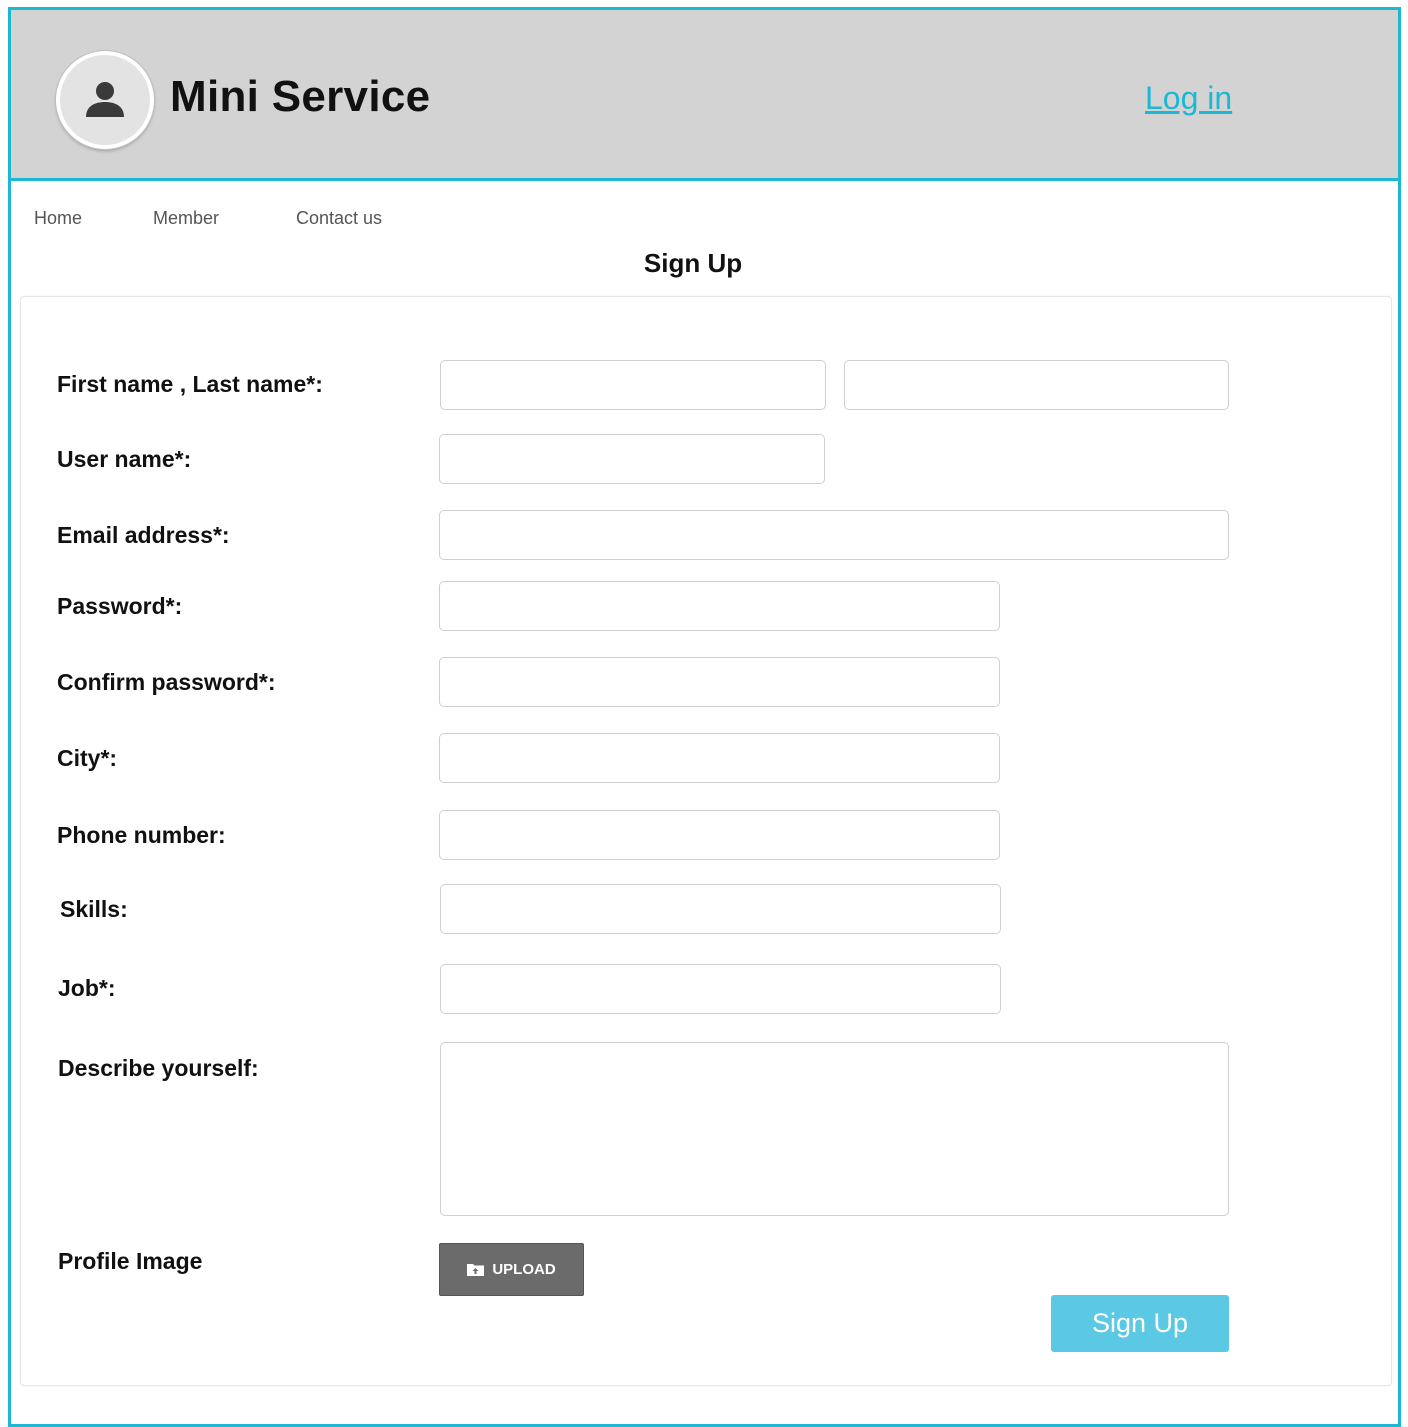 This screenshot has width=1408, height=1427. I want to click on site-header: Mini Service Log in, so click(704, 95).